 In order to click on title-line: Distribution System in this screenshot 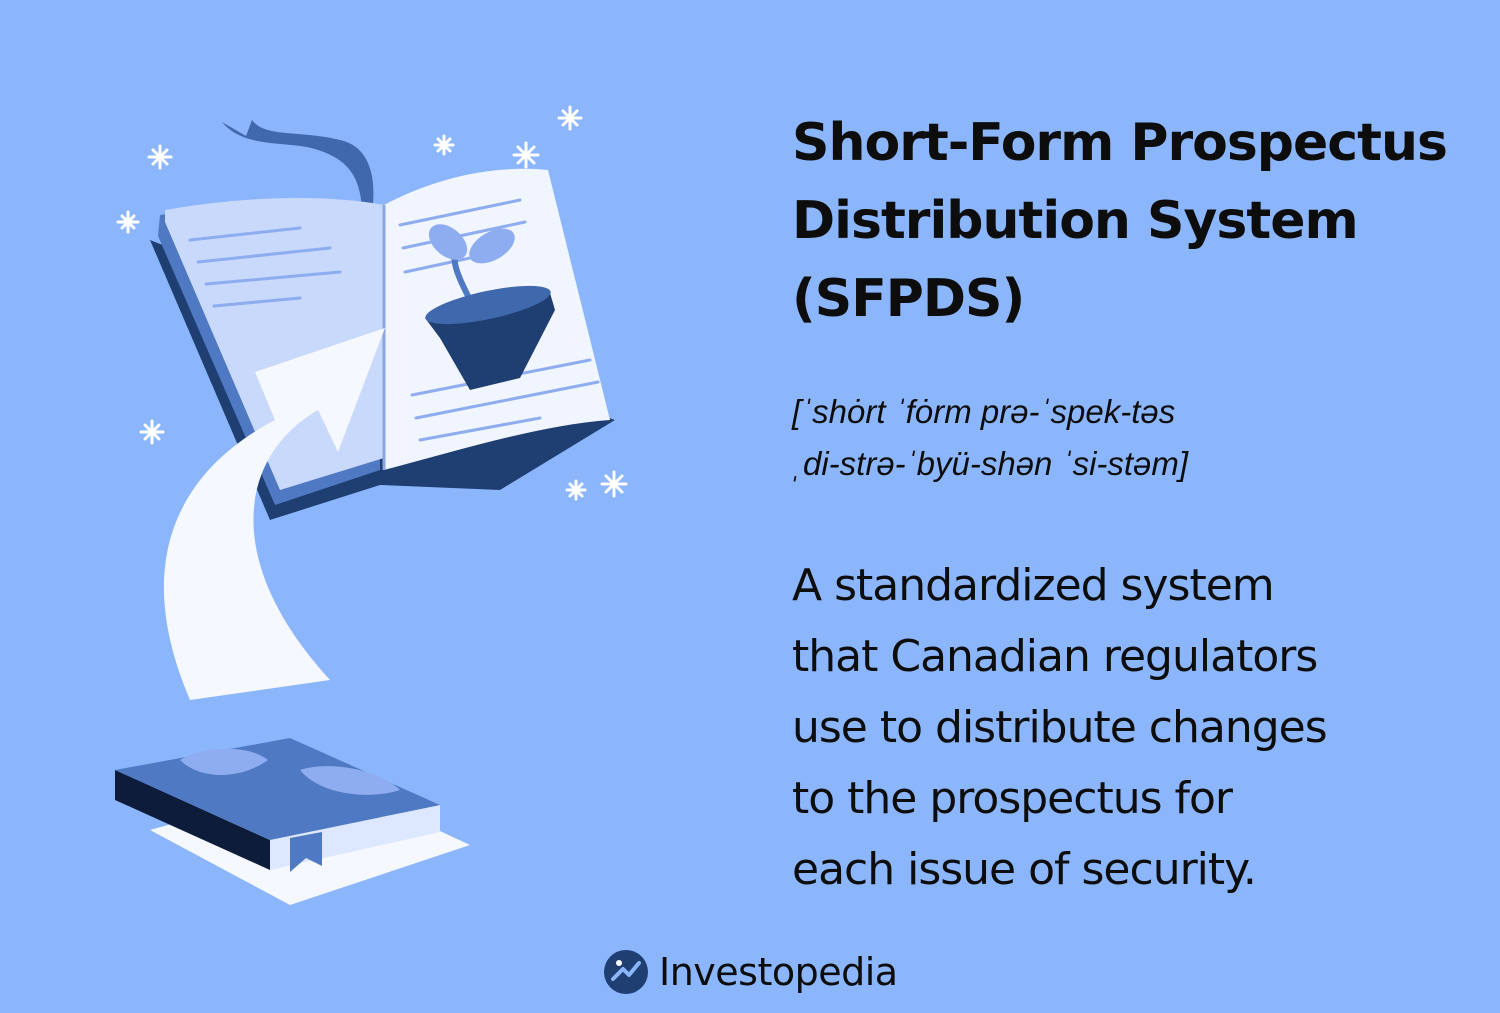, I will do `click(1075, 221)`.